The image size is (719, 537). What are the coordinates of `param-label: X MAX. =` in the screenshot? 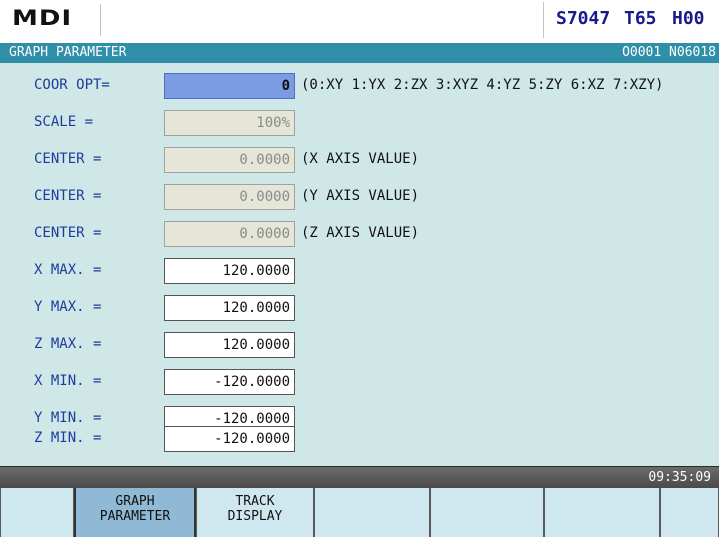 It's located at (68, 270).